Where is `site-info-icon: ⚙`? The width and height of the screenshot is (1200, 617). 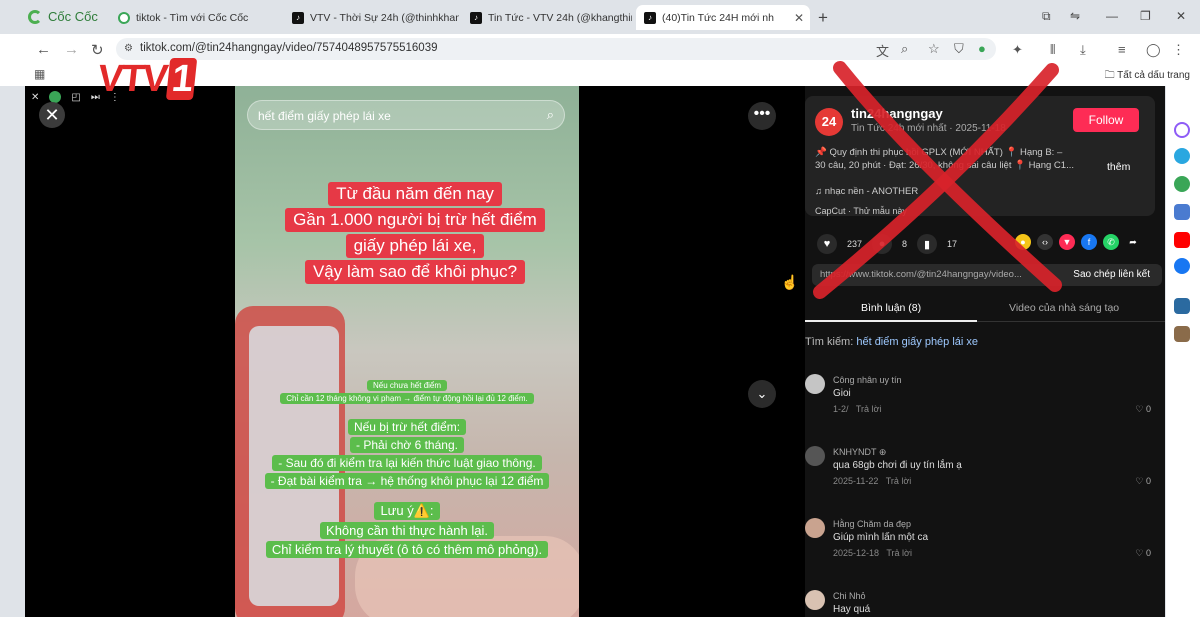
site-info-icon: ⚙ is located at coordinates (128, 48).